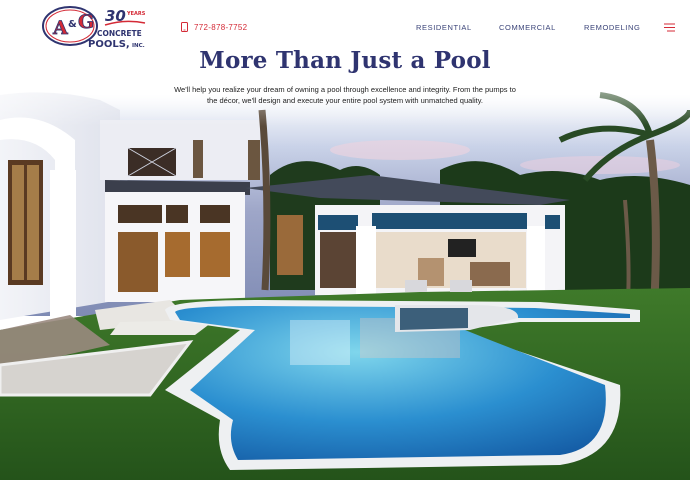 The image size is (690, 480). I want to click on nav-remodeling: REMODELING, so click(612, 27).